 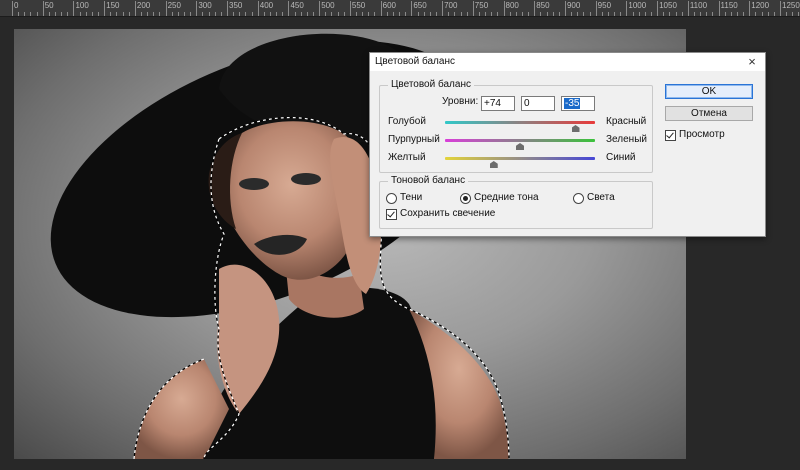 I want to click on slider-red-label: Красный, so click(x=626, y=121).